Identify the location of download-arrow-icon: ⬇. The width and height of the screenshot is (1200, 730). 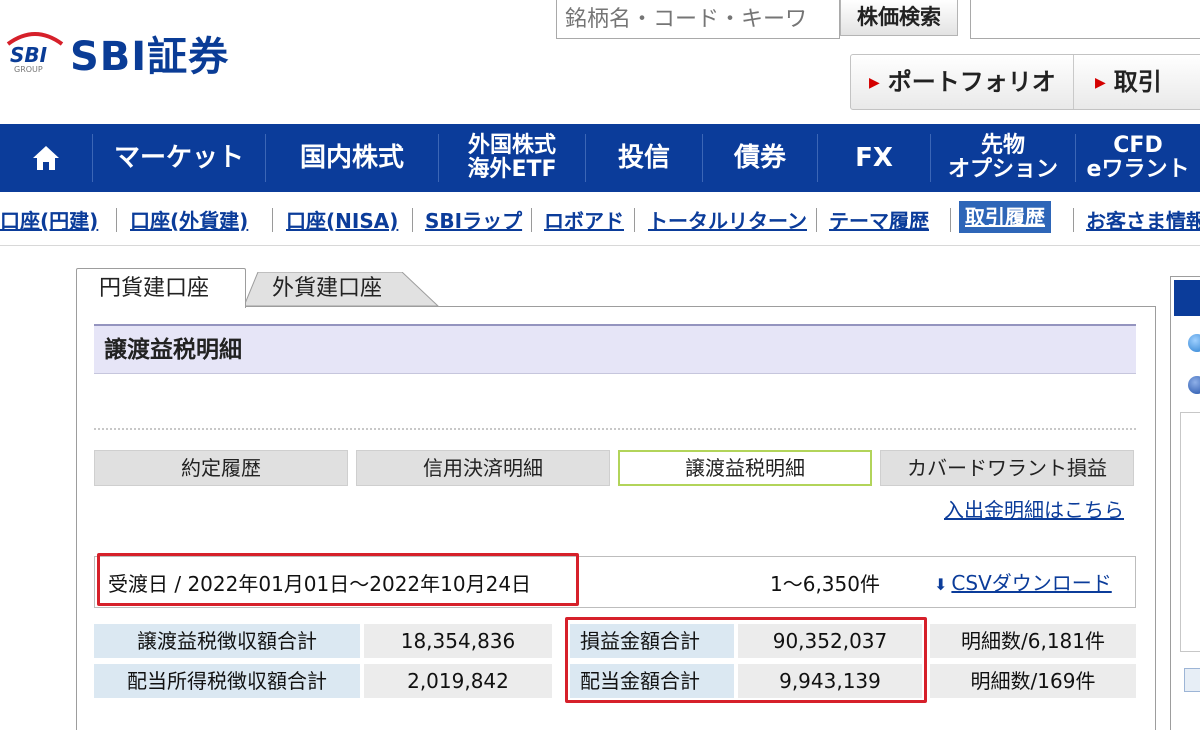
(941, 584).